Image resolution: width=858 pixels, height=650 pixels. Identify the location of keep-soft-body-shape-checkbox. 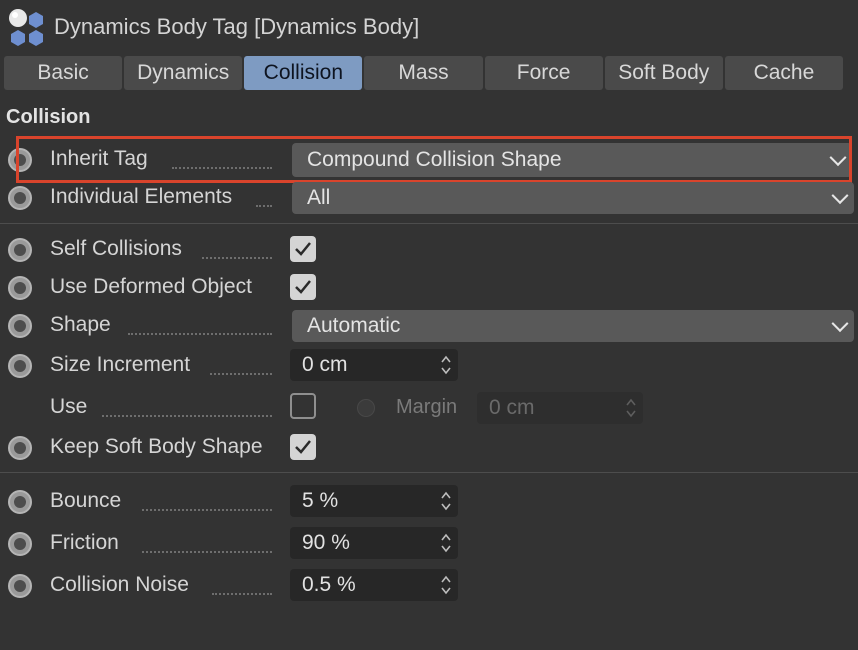
(303, 447).